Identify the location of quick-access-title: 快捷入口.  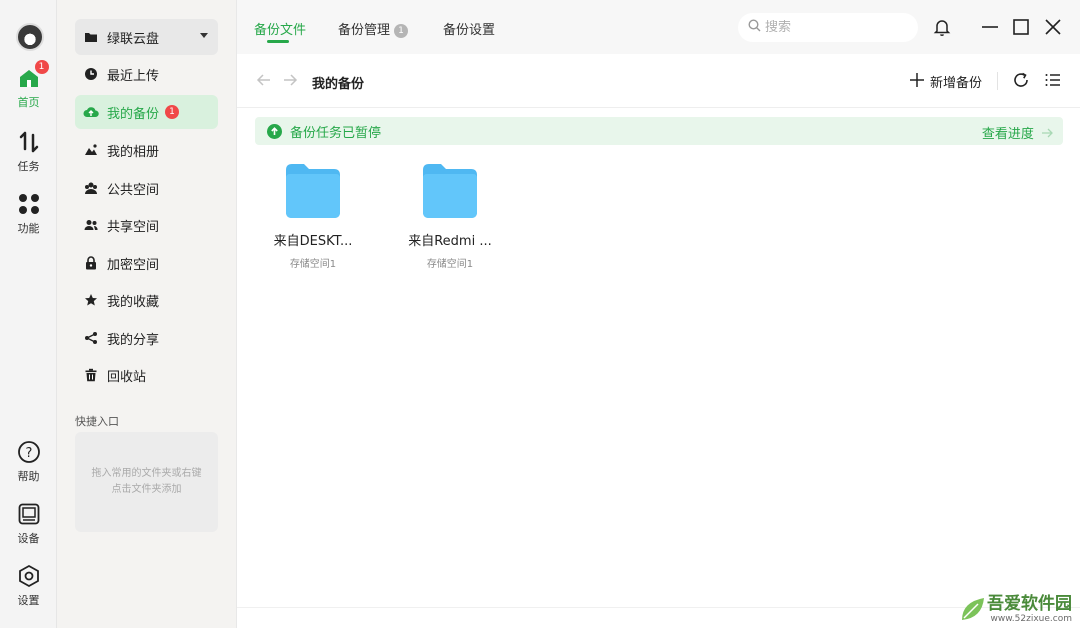
(97, 421).